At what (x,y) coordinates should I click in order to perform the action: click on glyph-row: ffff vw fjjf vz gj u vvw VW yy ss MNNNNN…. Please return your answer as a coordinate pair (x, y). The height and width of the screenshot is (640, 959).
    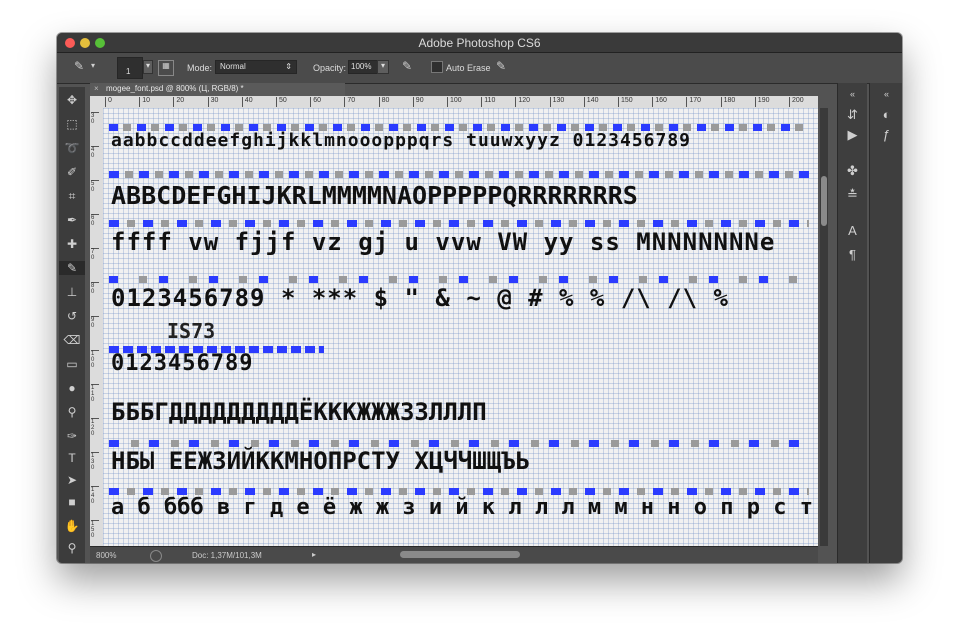
    Looking at the image, I should click on (443, 242).